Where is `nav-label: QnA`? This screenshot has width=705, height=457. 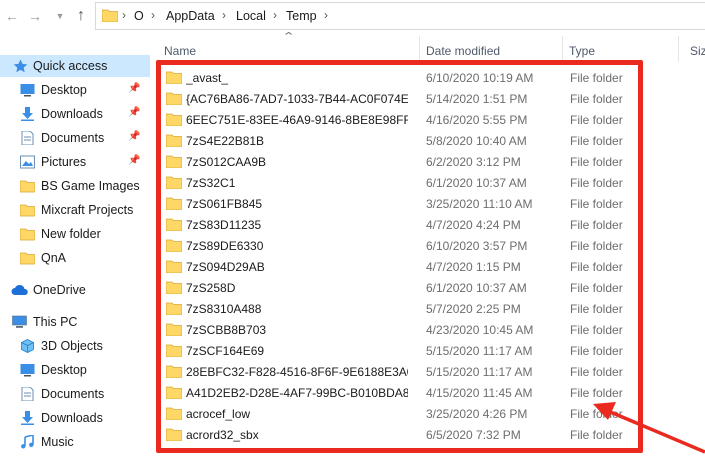
nav-label: QnA is located at coordinates (54, 258).